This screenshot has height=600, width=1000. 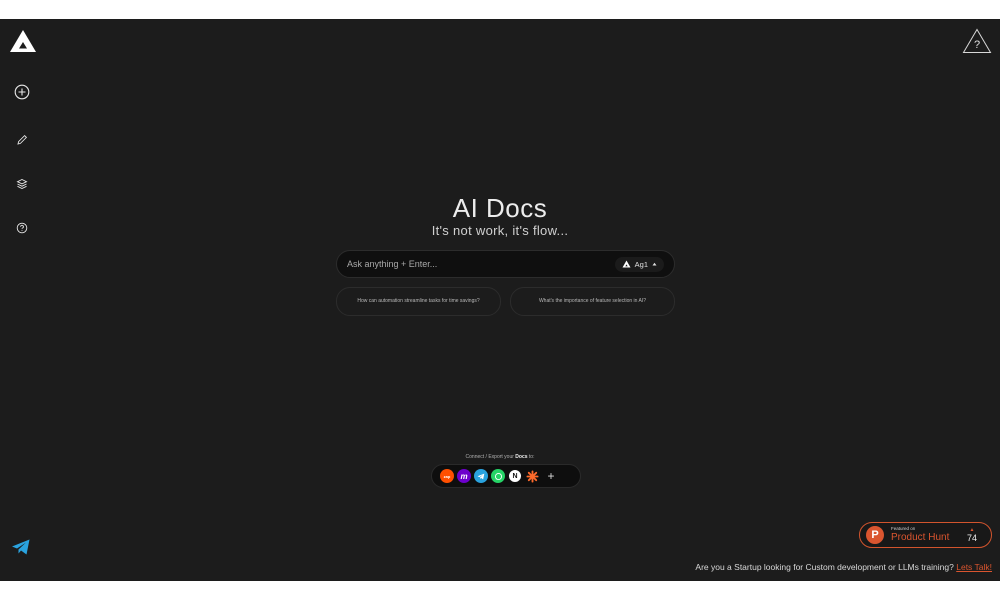 I want to click on product-hunt-badge: P Featured on Product Hunt ▲ 74, so click(x=925, y=535).